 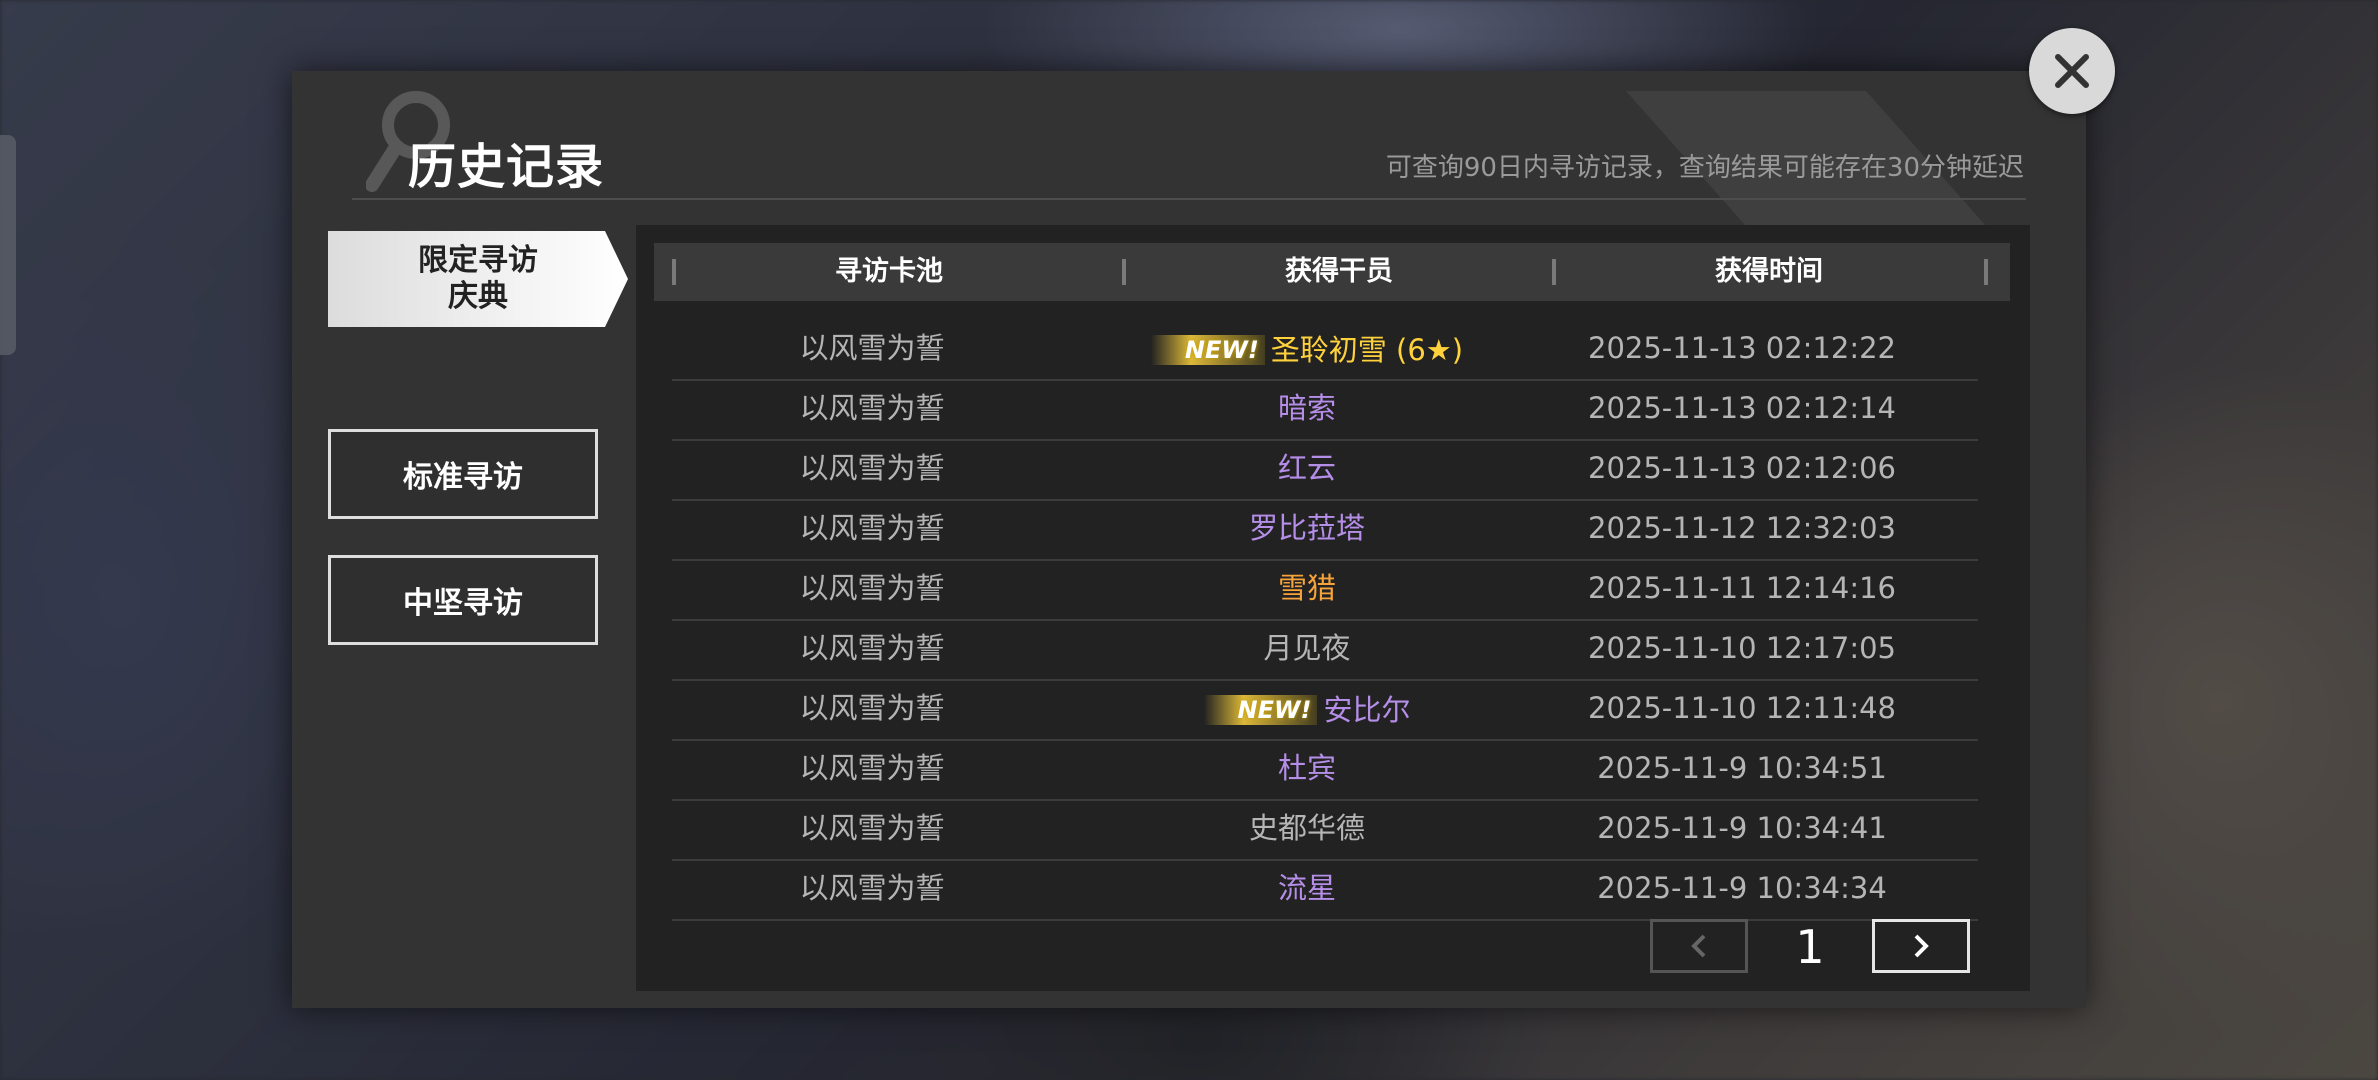 I want to click on table-row: 以风雪为誓 月见夜 2025-11-10 12:17:05, so click(x=1325, y=650).